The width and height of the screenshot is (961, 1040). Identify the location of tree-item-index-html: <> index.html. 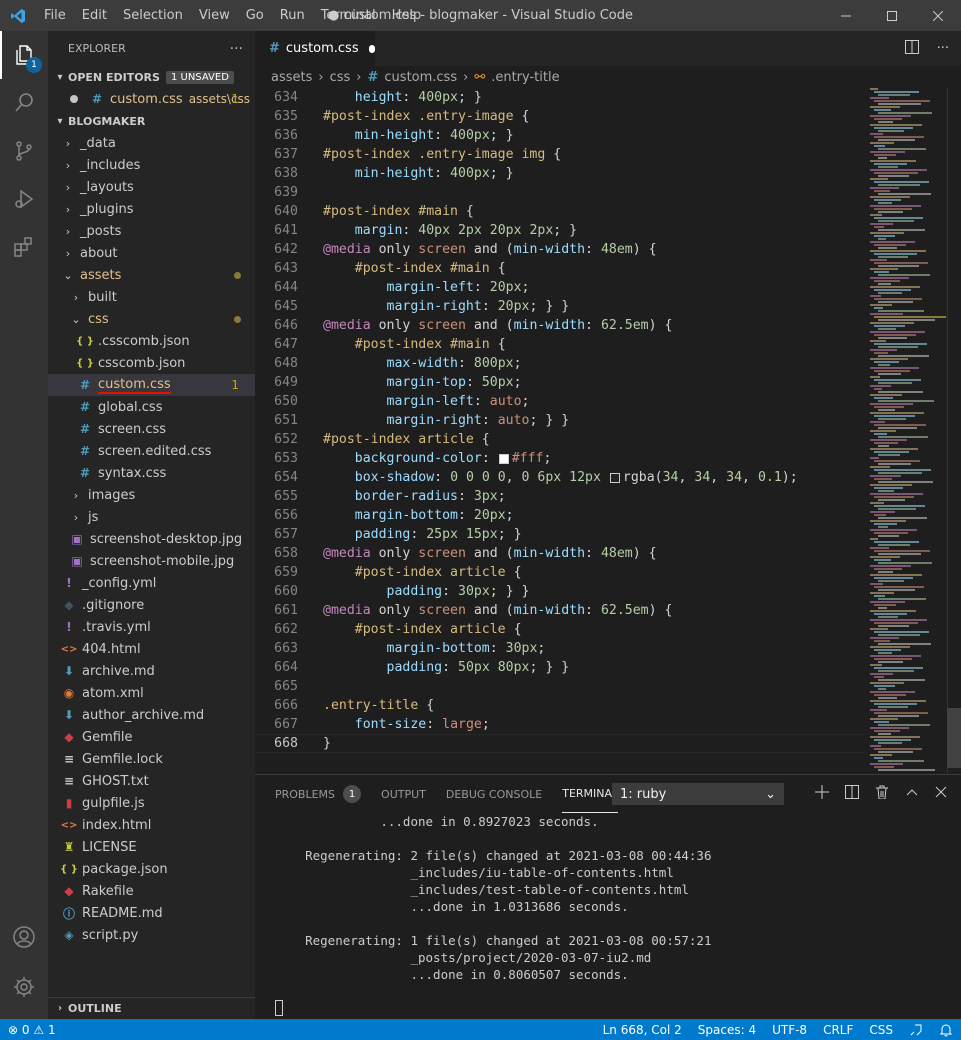
(151, 825).